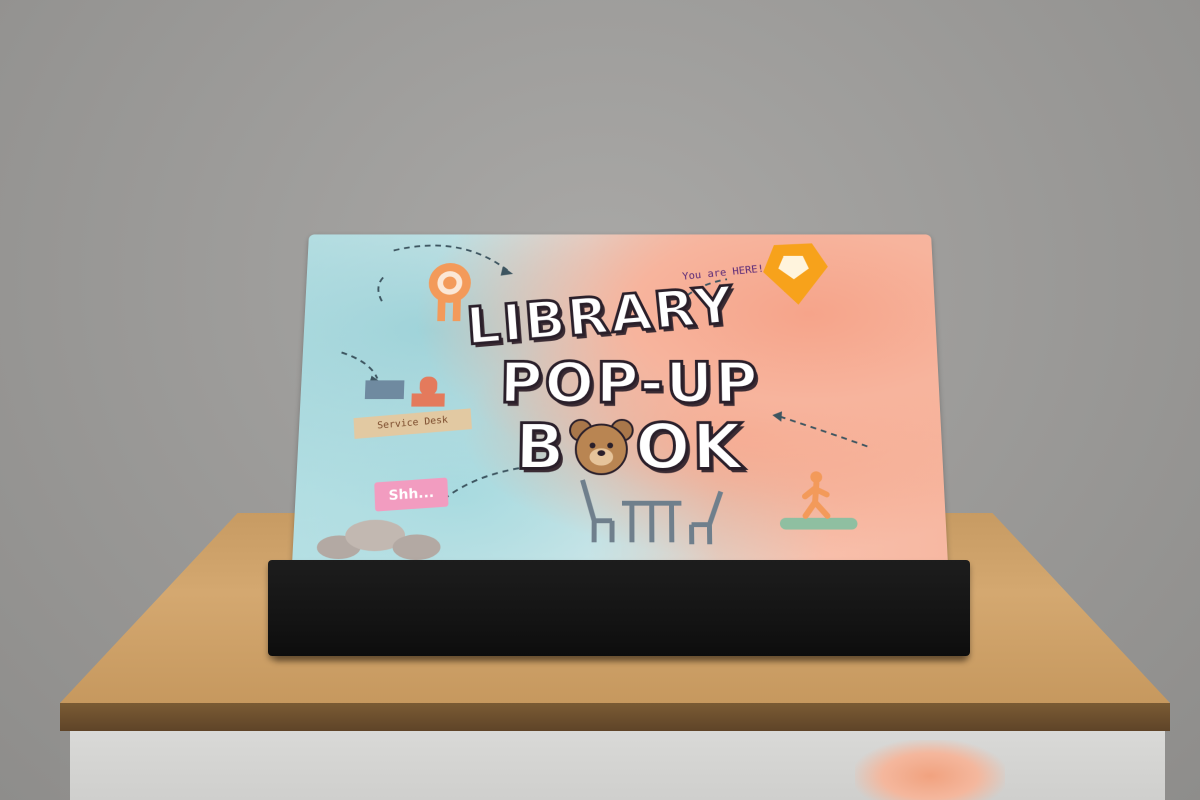 Image resolution: width=1200 pixels, height=800 pixels. What do you see at coordinates (818, 498) in the screenshot?
I see `walking-person-icon` at bounding box center [818, 498].